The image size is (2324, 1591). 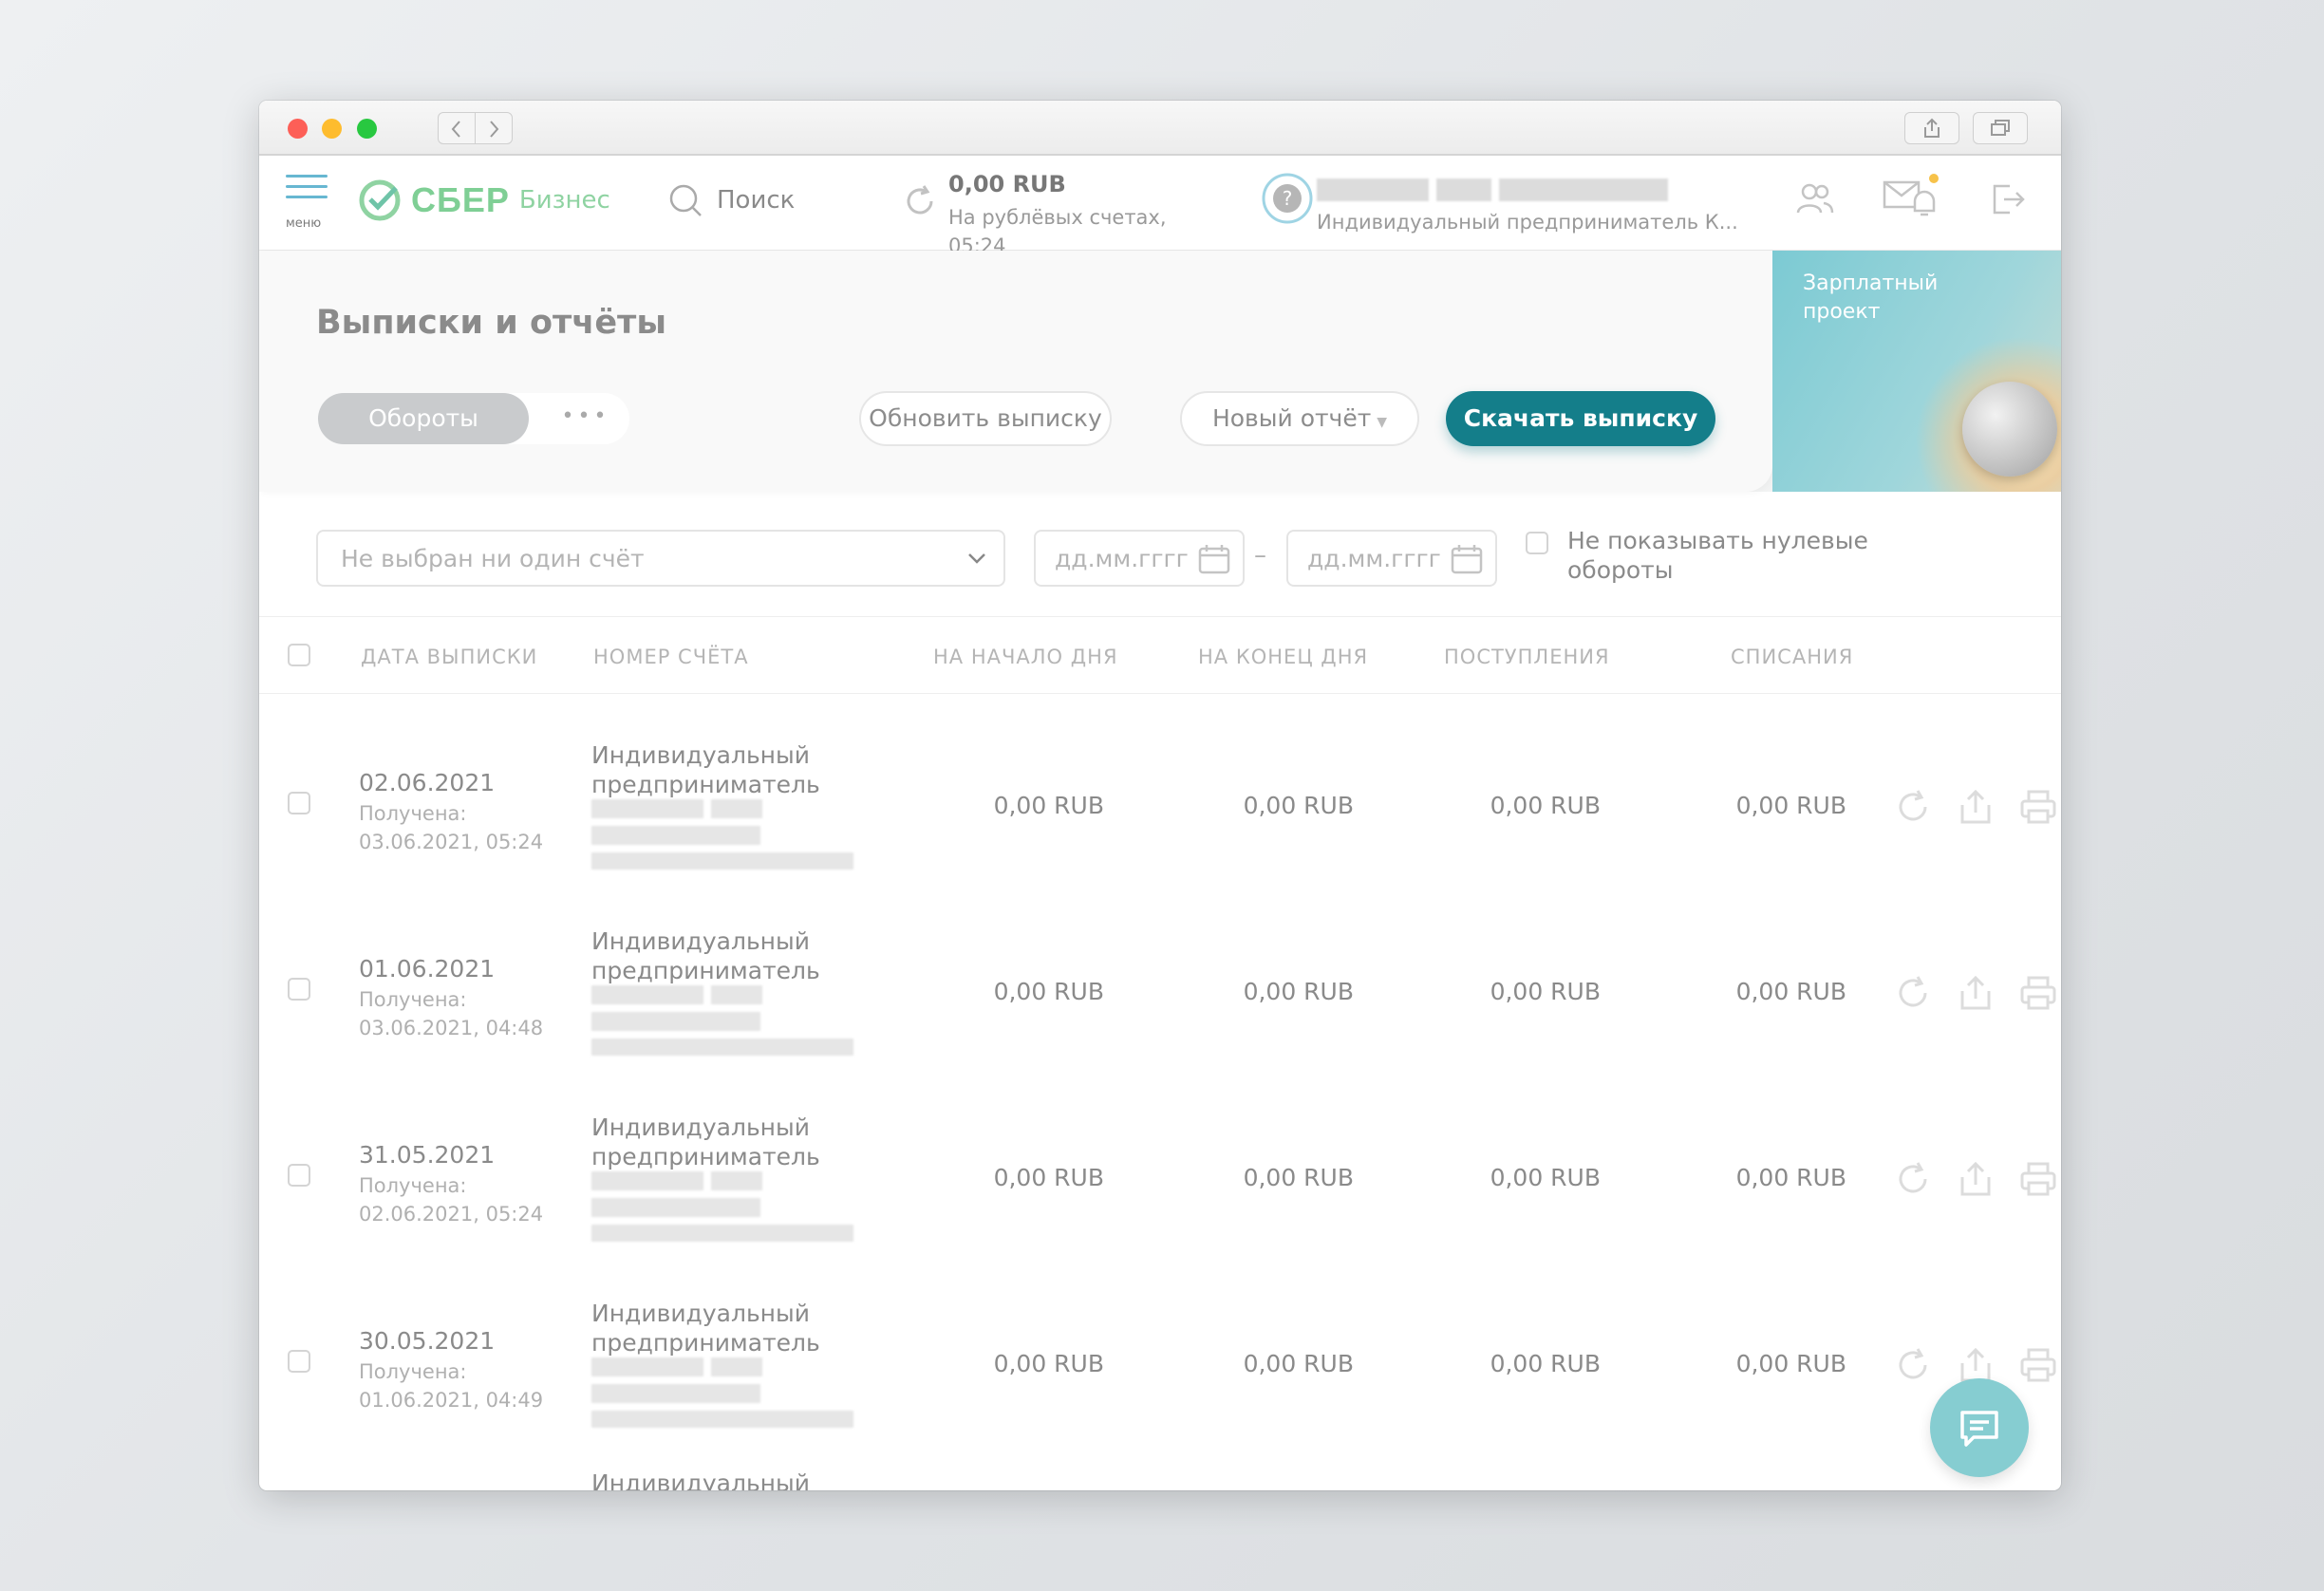 What do you see at coordinates (1916, 371) in the screenshot?
I see `salary-project-banner: Зарплатный проект` at bounding box center [1916, 371].